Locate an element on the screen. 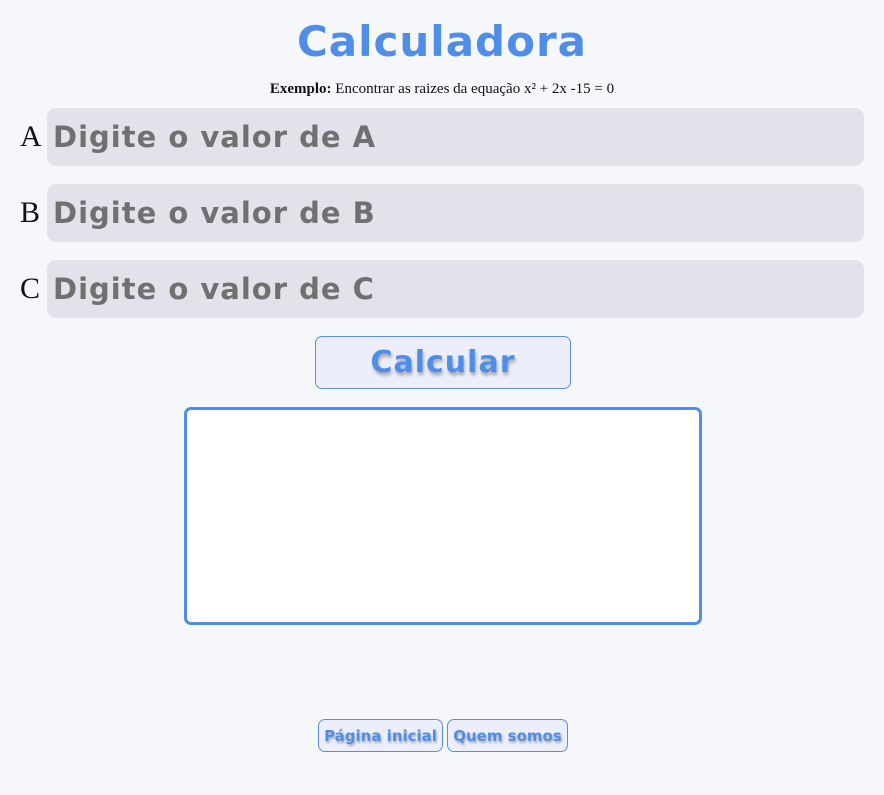  field-row-a: A is located at coordinates (442, 137).